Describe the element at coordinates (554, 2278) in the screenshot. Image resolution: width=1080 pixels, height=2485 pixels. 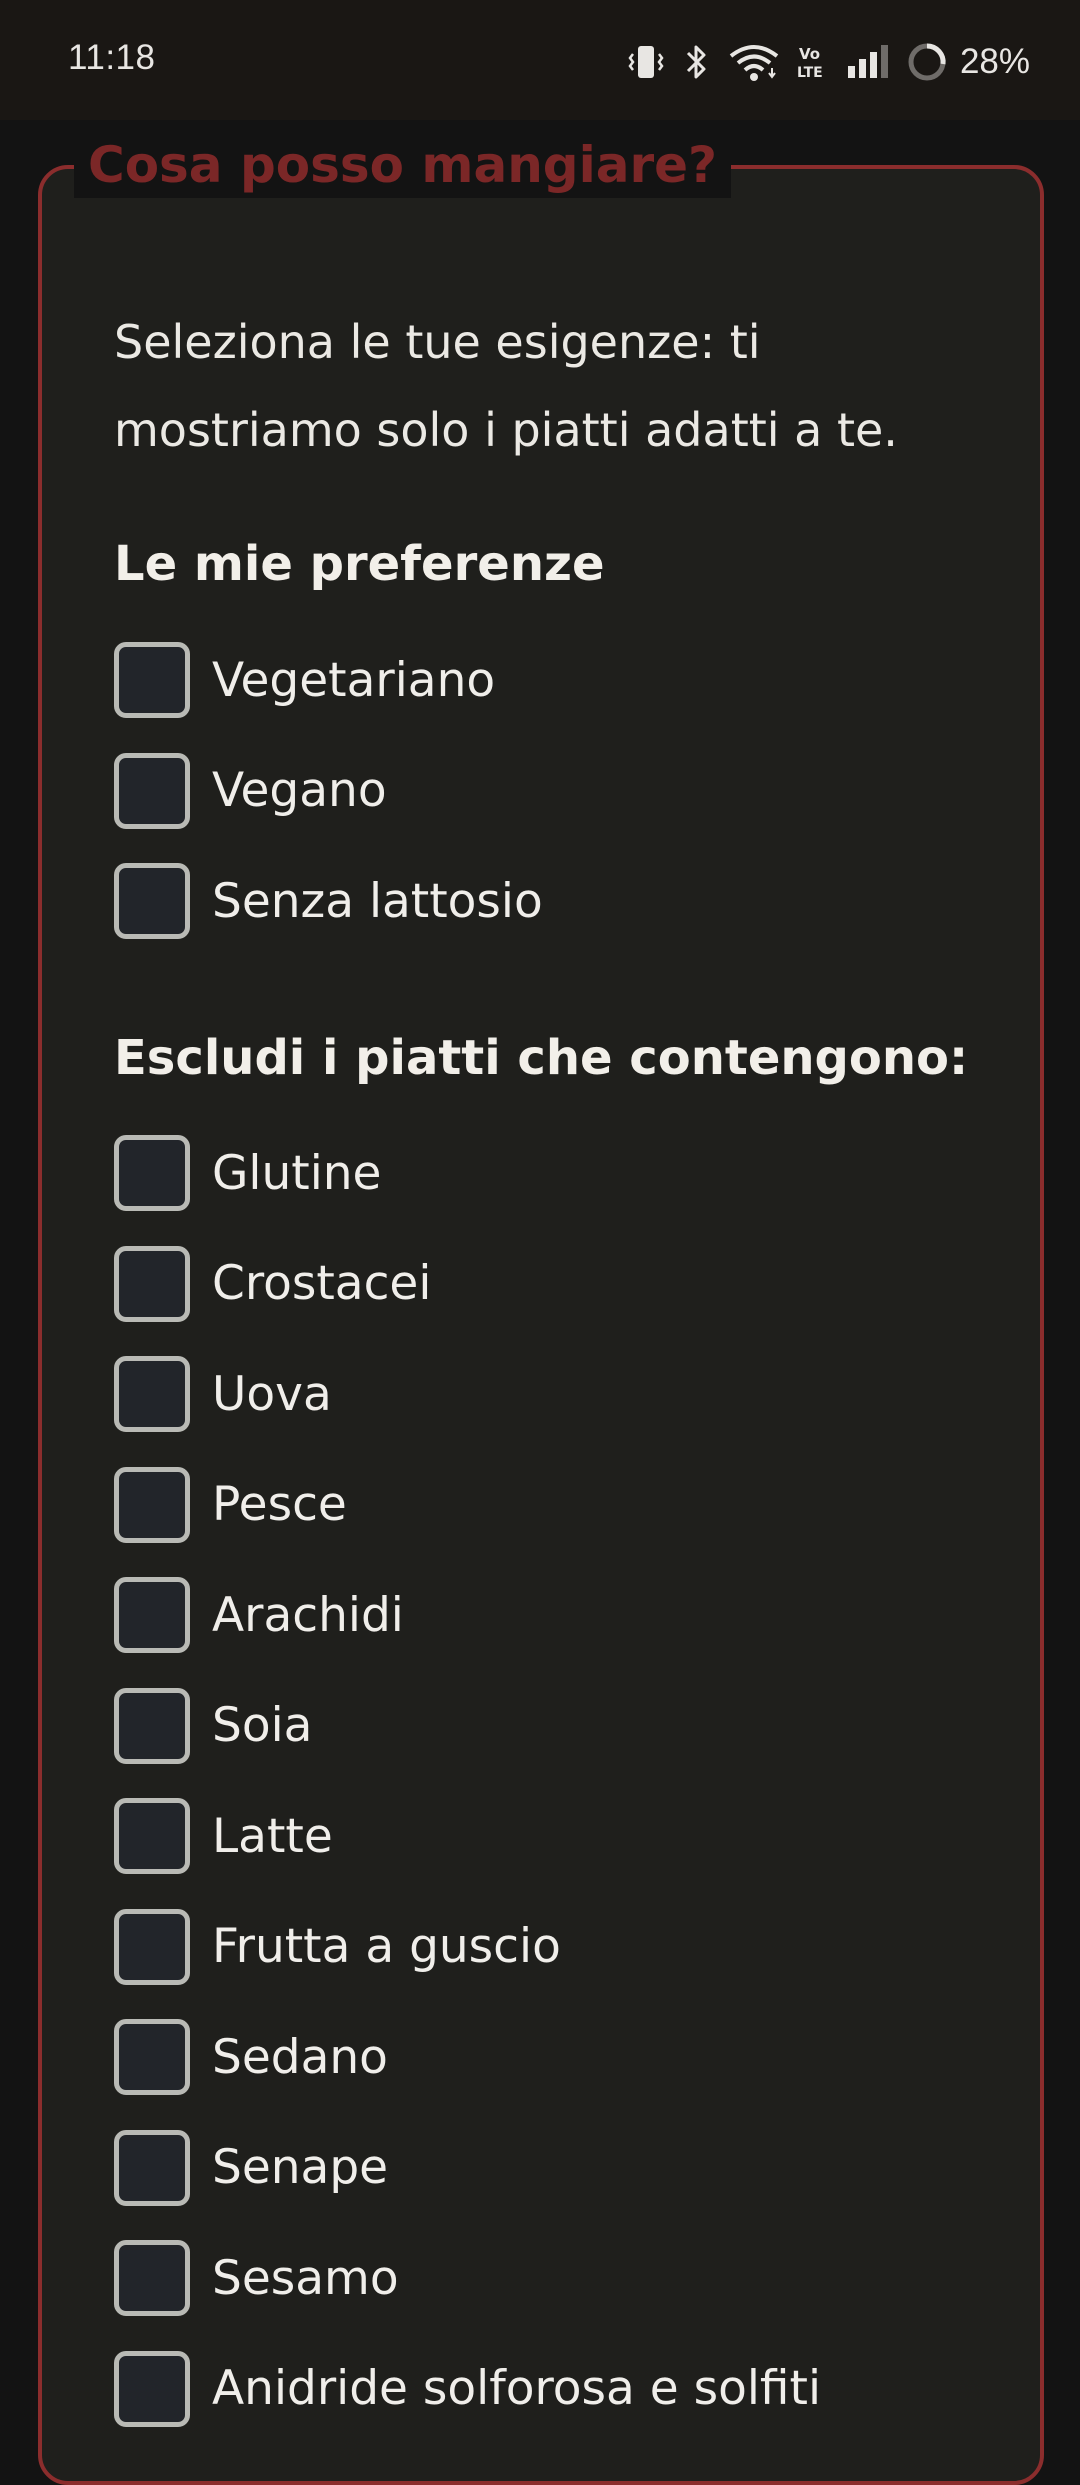
I see `option-sesamo: Sesamo` at that location.